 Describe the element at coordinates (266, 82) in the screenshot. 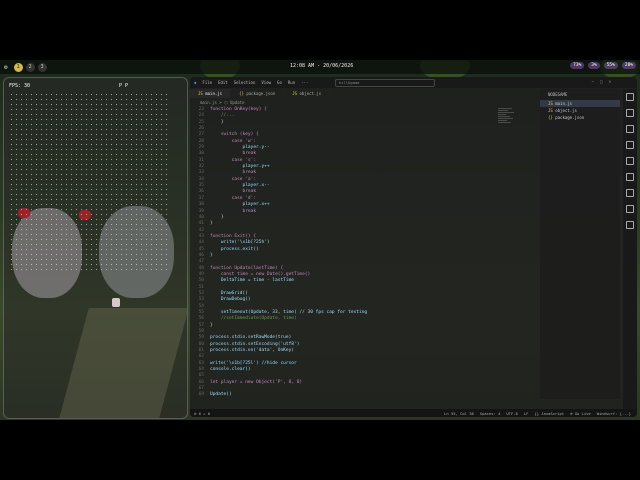

I see `menu-view: View` at that location.